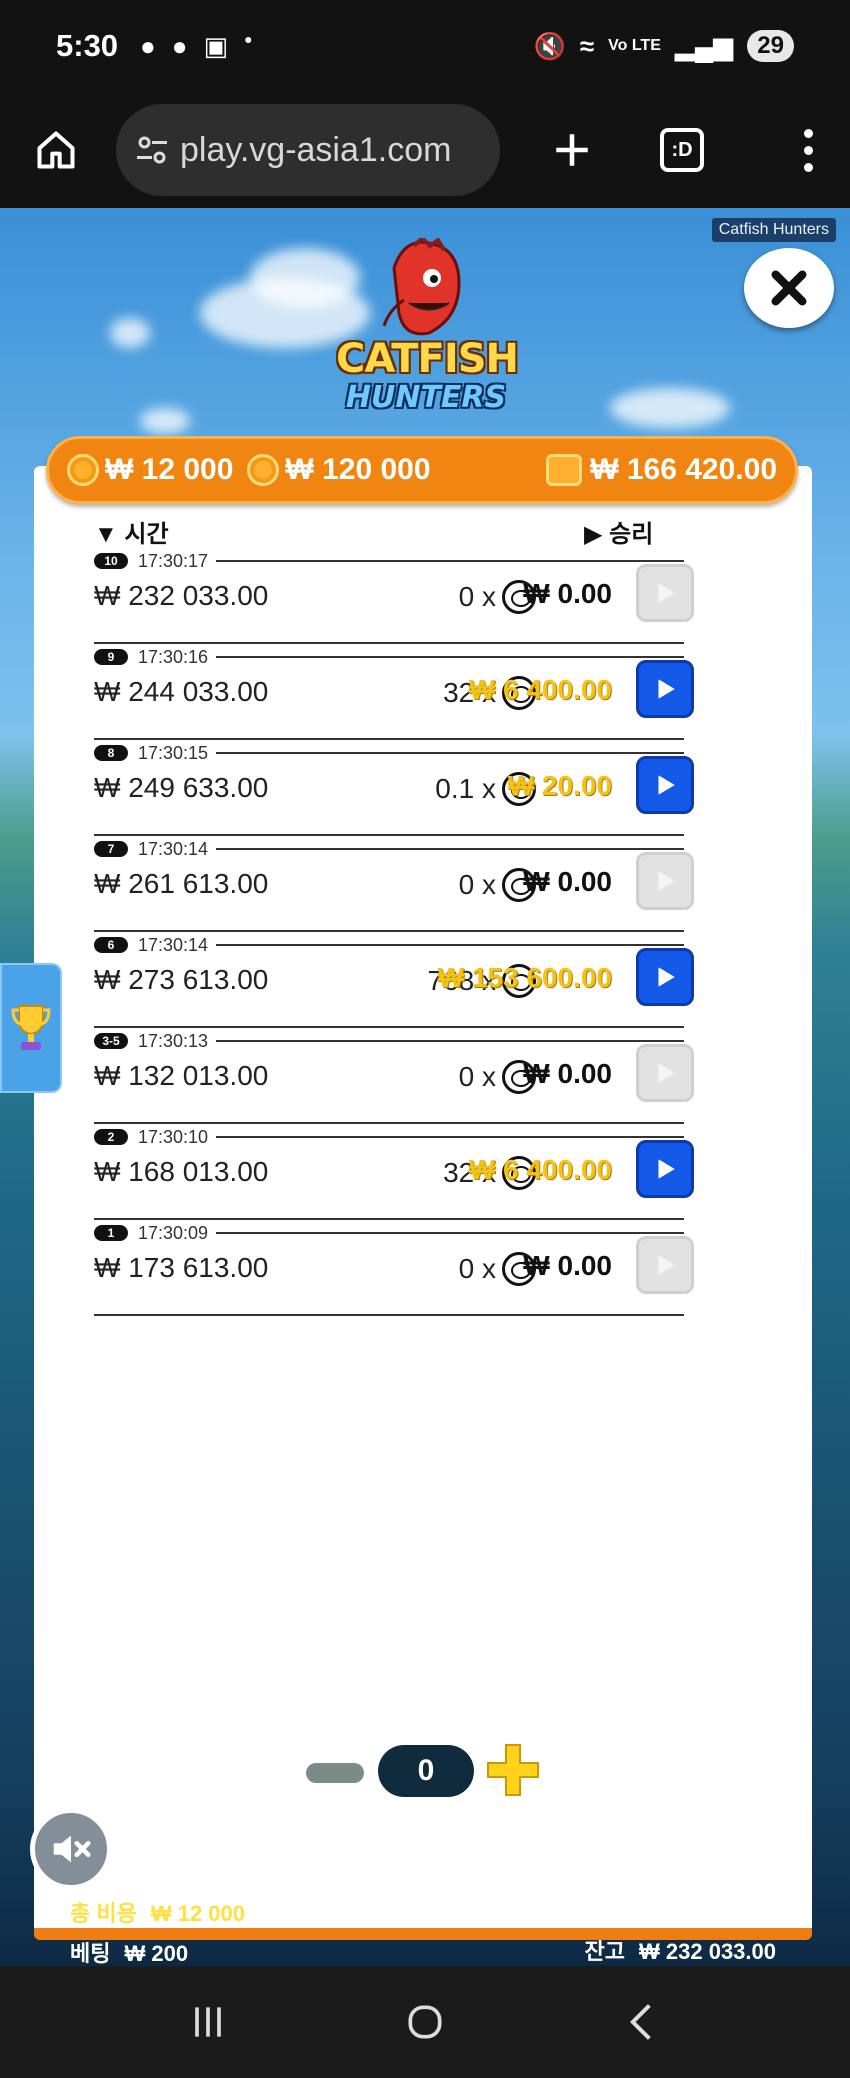  What do you see at coordinates (152, 150) in the screenshot?
I see `site-settings-icon` at bounding box center [152, 150].